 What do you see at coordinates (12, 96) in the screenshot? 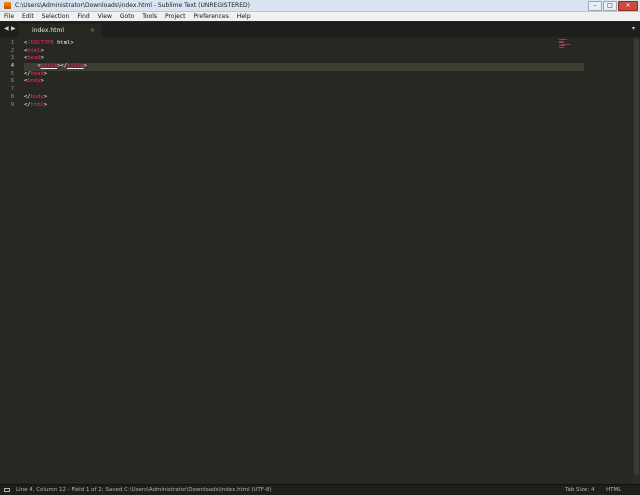
I see `line-number: 8` at bounding box center [12, 96].